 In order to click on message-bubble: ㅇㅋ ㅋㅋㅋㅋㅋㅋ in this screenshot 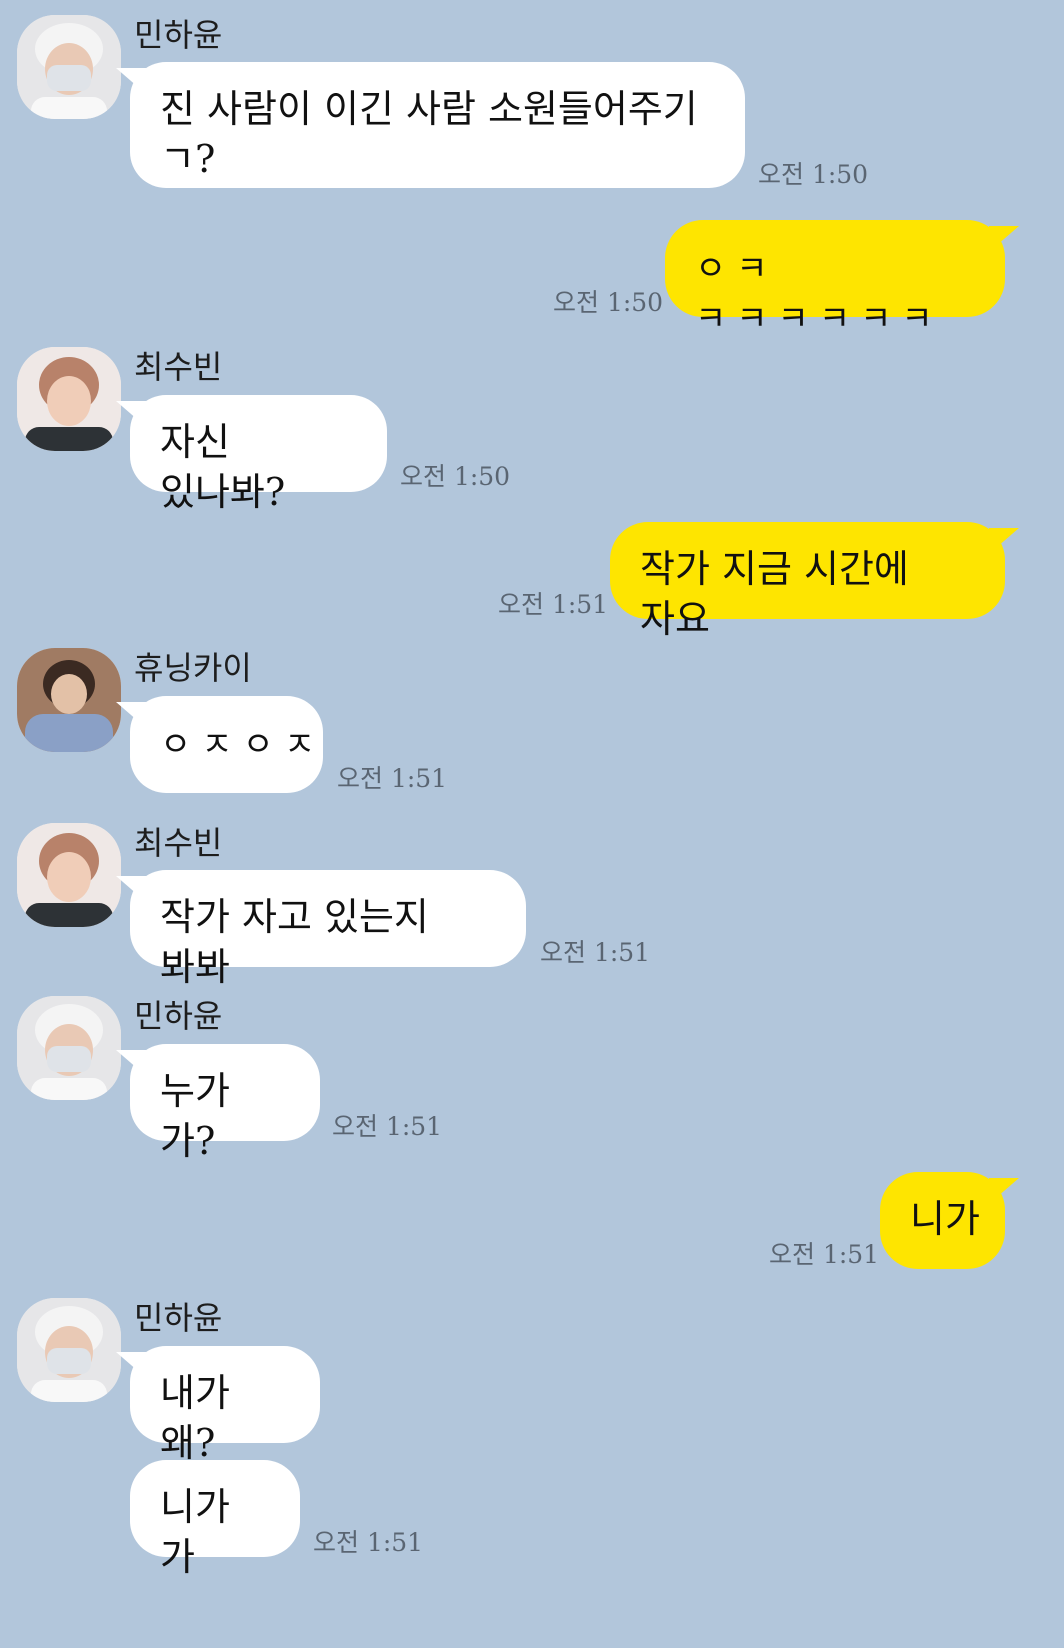, I will do `click(835, 279)`.